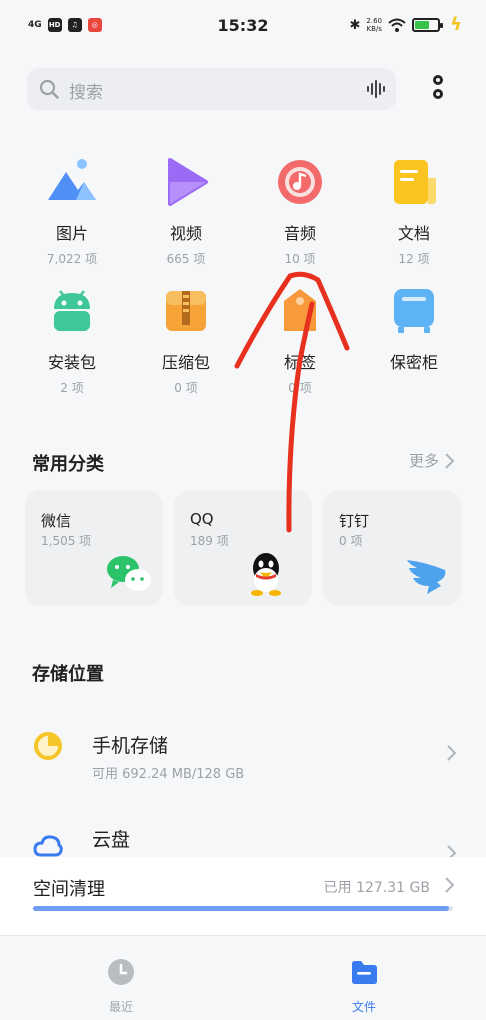 The image size is (486, 1020). What do you see at coordinates (364, 972) in the screenshot?
I see `folder-icon` at bounding box center [364, 972].